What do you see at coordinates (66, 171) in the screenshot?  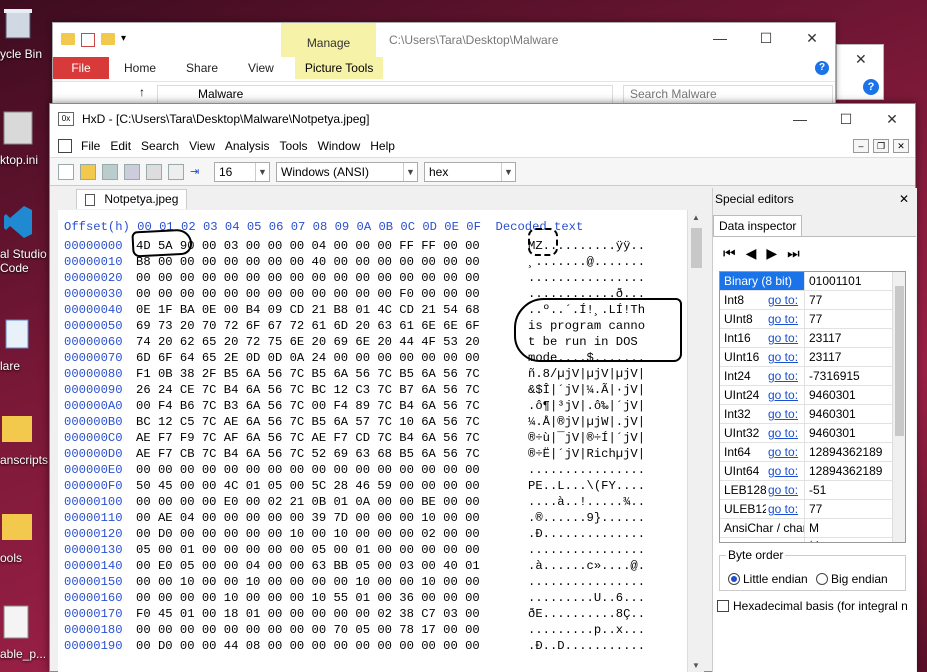 I see `new-file-icon` at bounding box center [66, 171].